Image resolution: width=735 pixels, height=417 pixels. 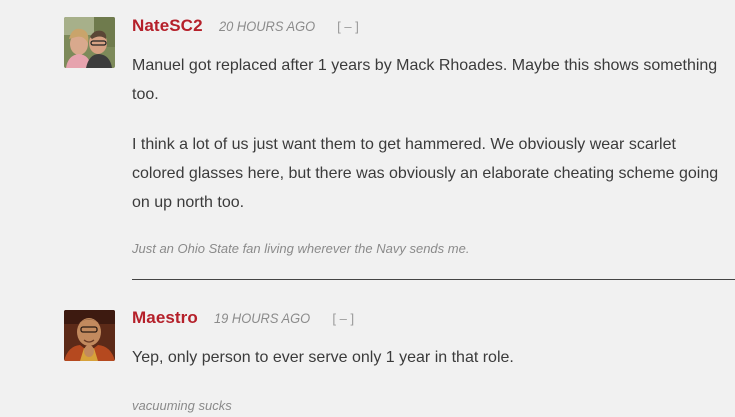 I want to click on user-signature: vacuuming sucks, so click(x=182, y=405).